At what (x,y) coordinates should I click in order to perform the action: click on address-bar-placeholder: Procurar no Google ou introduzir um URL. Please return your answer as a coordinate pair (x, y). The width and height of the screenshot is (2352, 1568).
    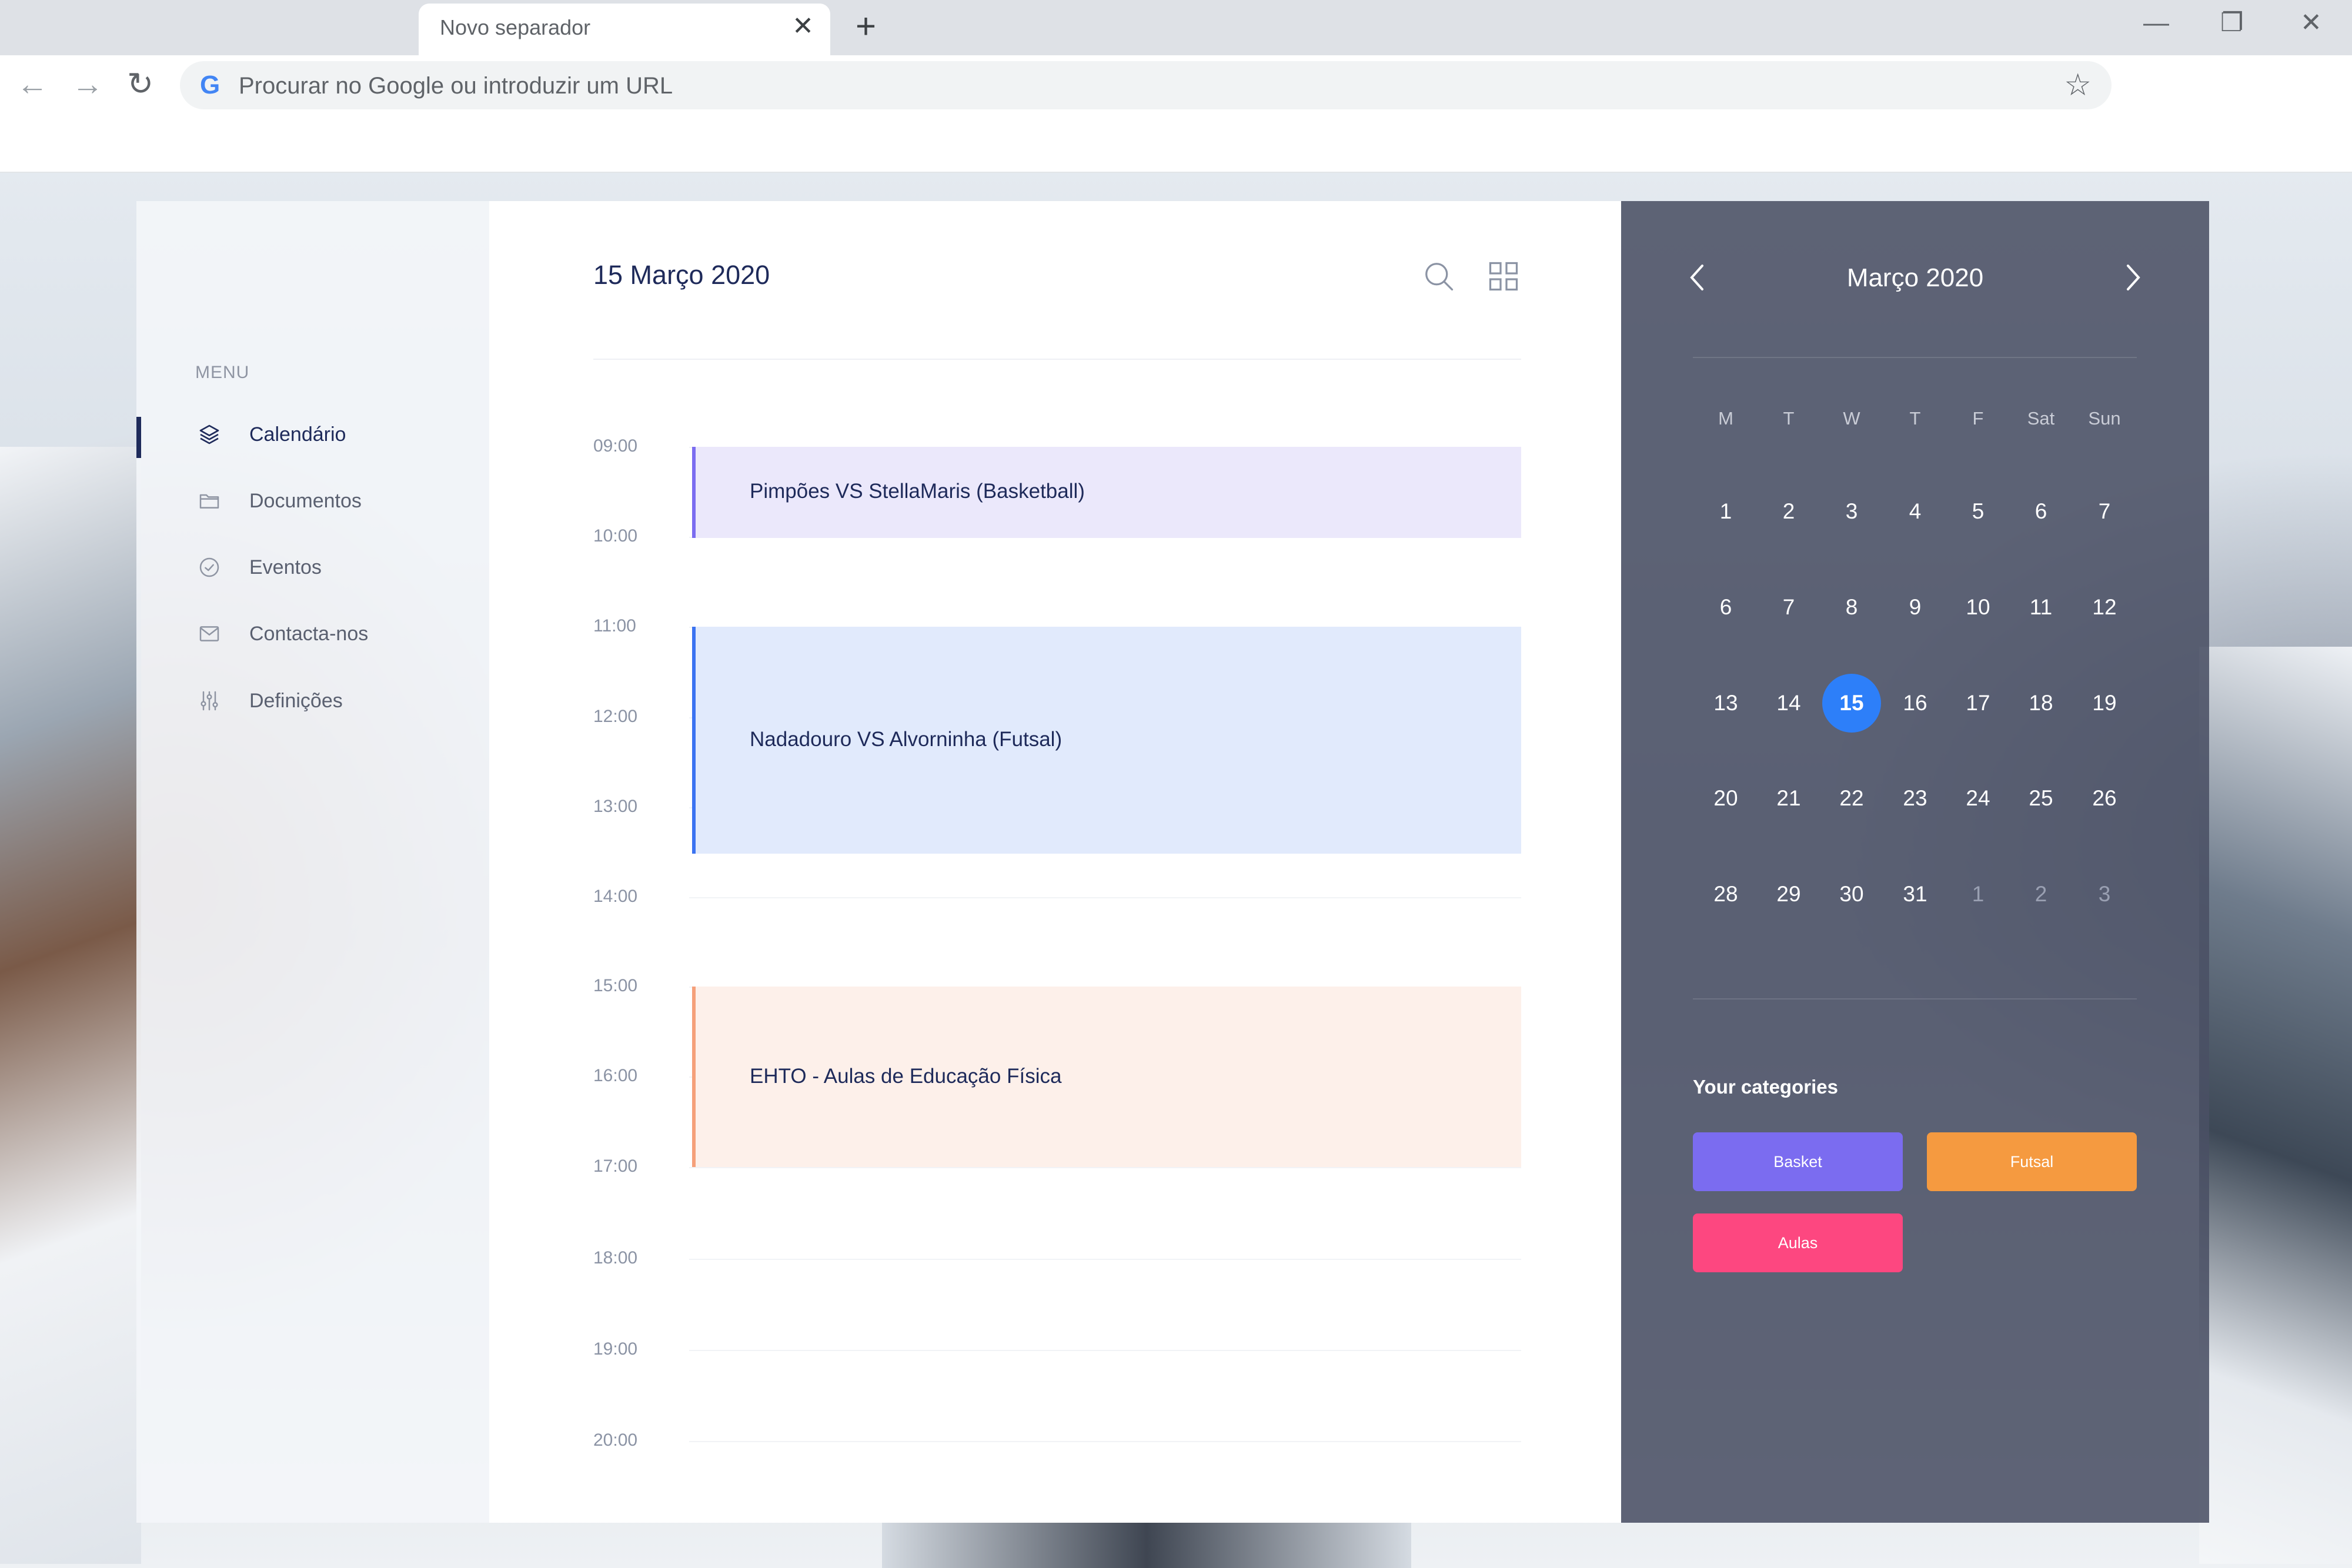
    Looking at the image, I should click on (456, 86).